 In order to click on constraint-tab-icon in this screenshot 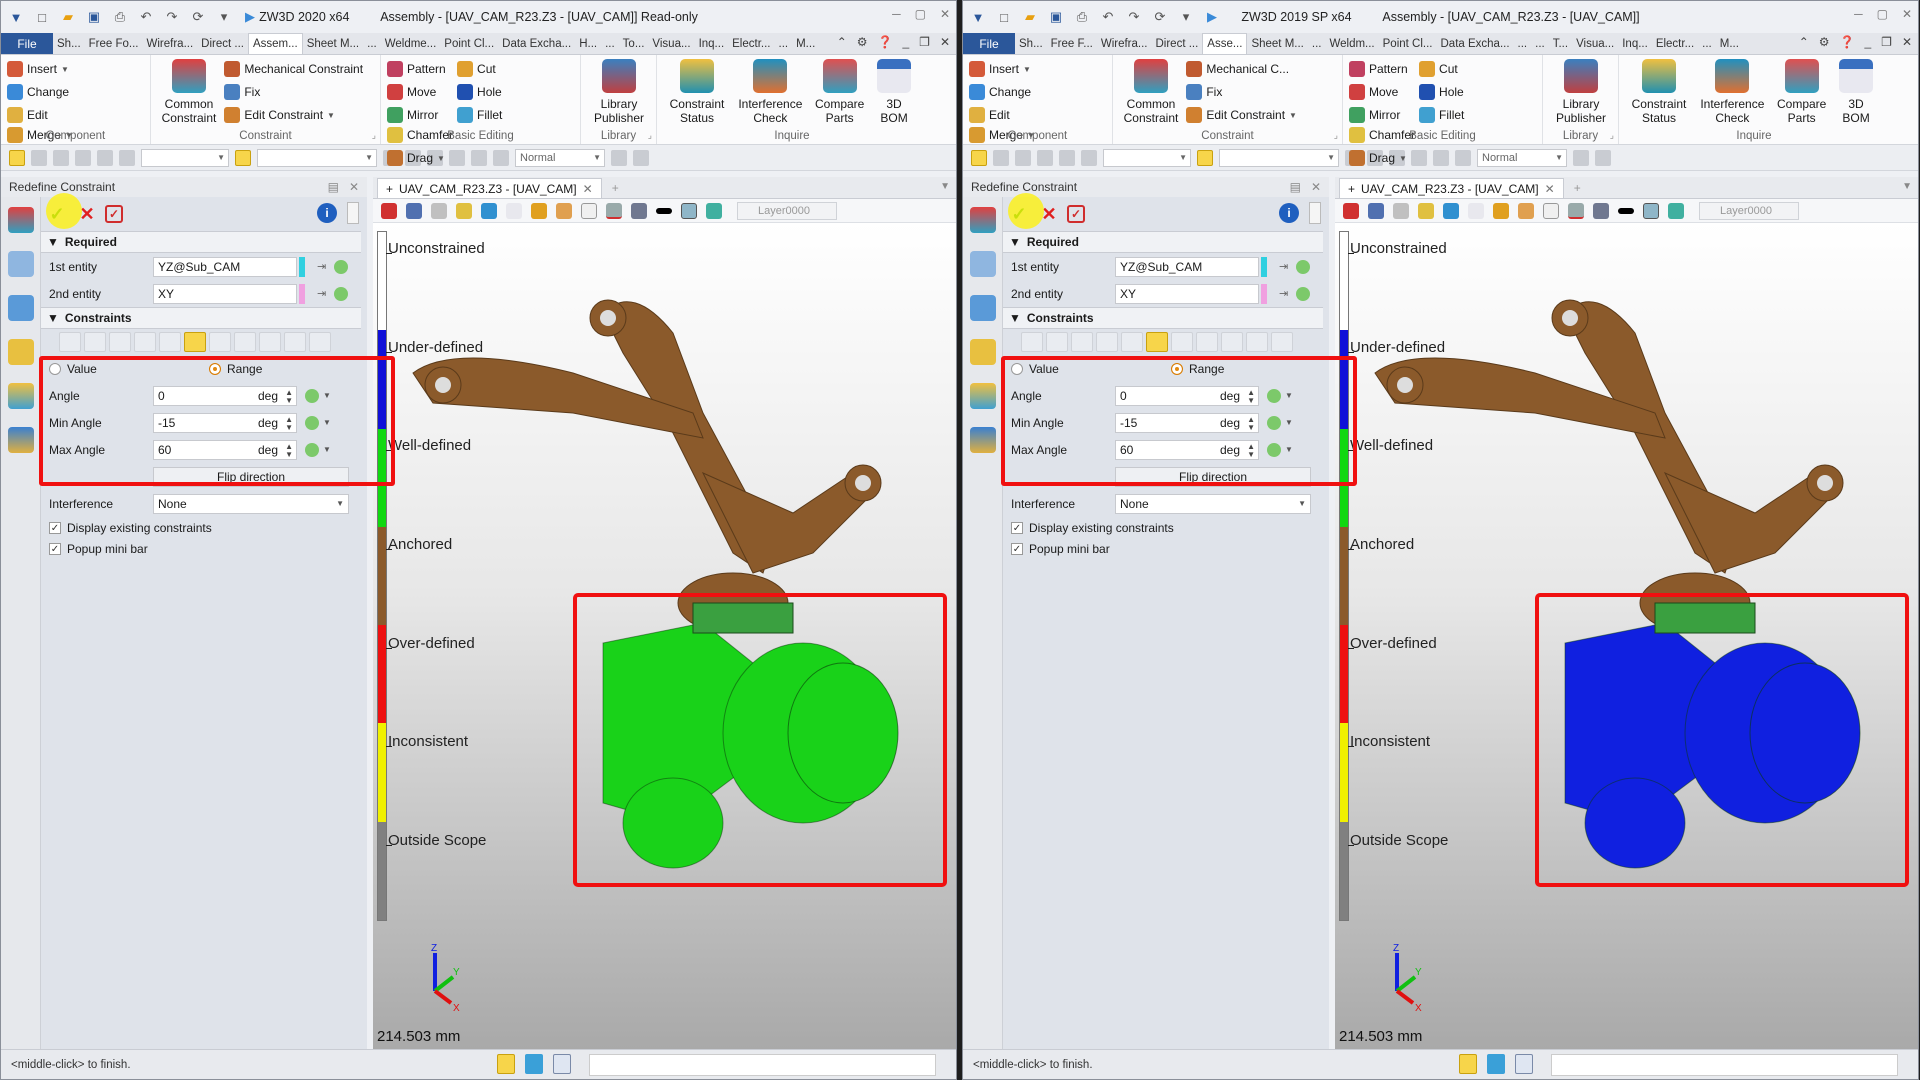, I will do `click(21, 220)`.